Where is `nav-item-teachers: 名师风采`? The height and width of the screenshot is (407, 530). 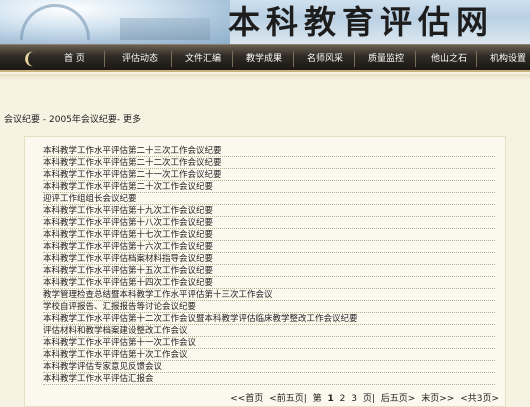
nav-item-teachers: 名师风采 is located at coordinates (325, 59).